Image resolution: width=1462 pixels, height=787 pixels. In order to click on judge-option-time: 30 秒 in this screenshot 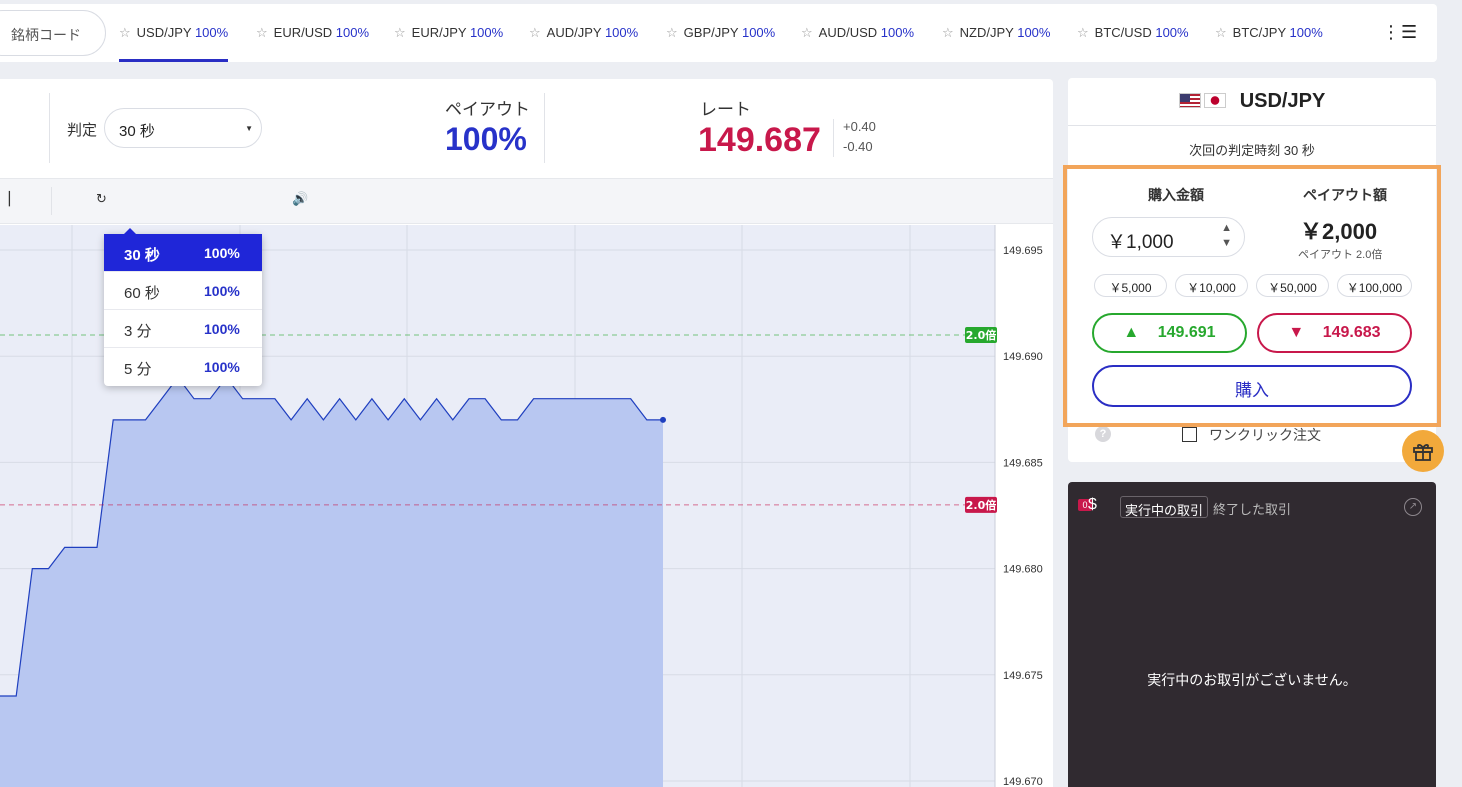, I will do `click(142, 255)`.